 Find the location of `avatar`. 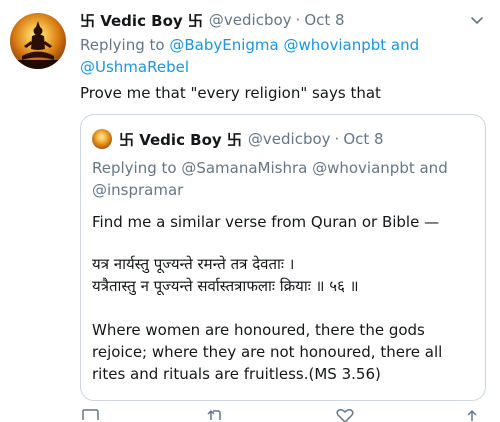

avatar is located at coordinates (38, 41).